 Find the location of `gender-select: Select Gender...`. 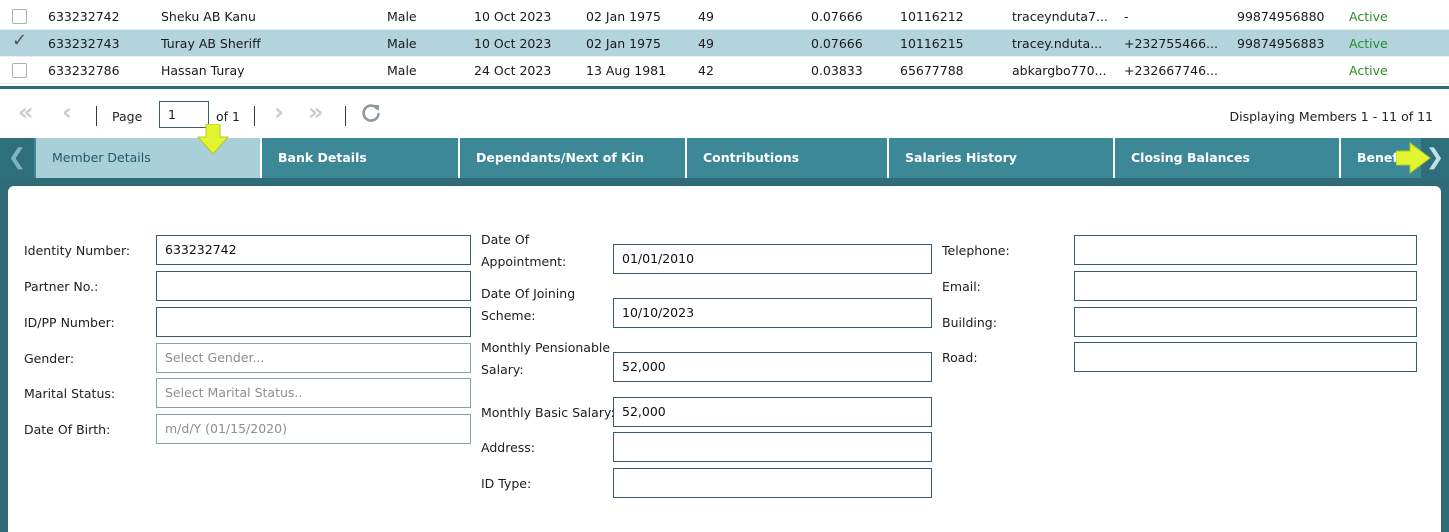

gender-select: Select Gender... is located at coordinates (313, 358).